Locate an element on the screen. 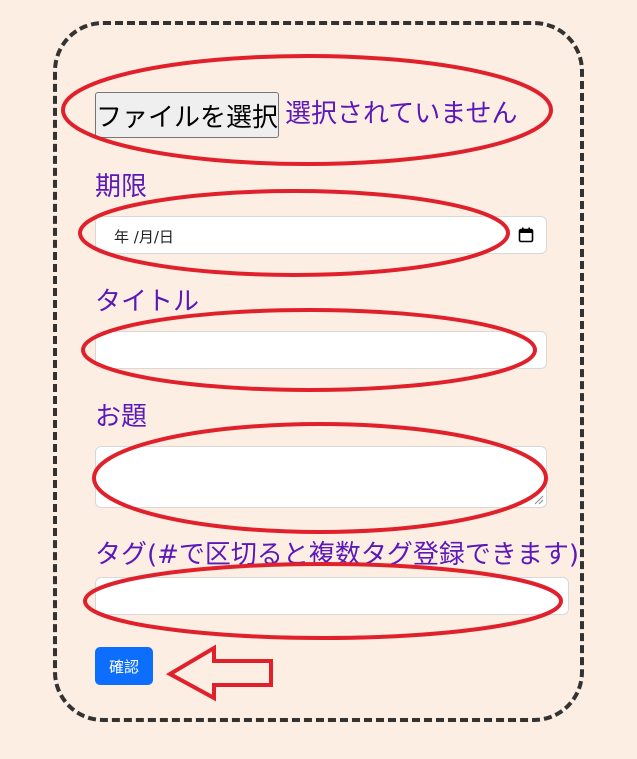 The height and width of the screenshot is (759, 637). file-select-button: ファイルを選択 is located at coordinates (187, 115).